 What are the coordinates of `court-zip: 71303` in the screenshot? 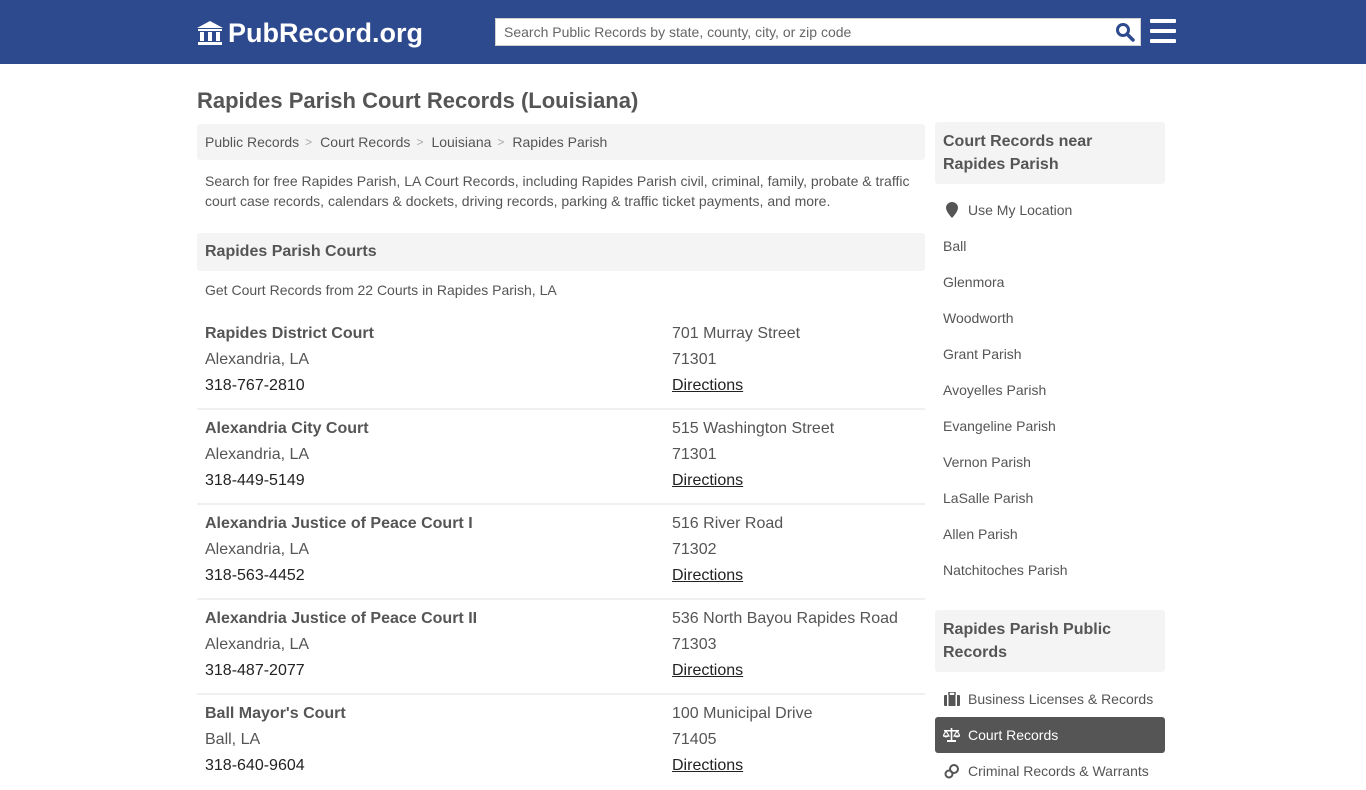 It's located at (694, 644).